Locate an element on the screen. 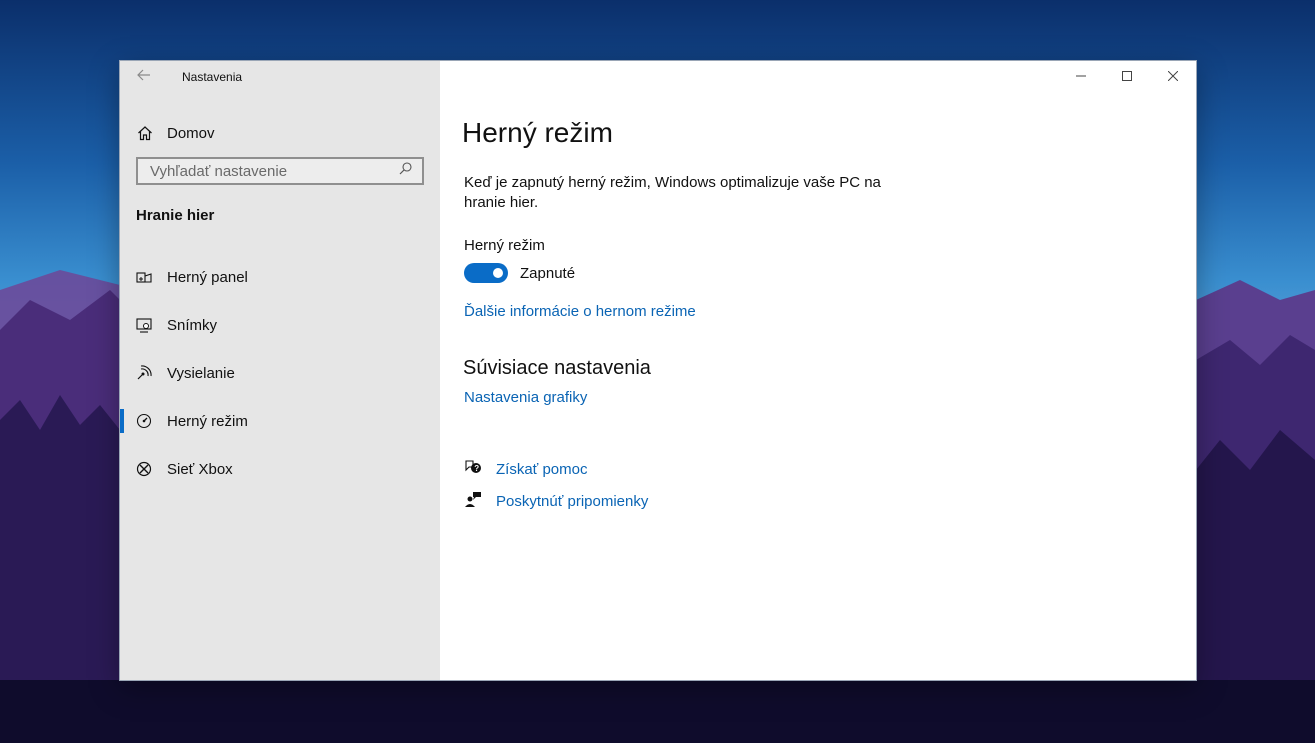  toggle-knob is located at coordinates (498, 273).